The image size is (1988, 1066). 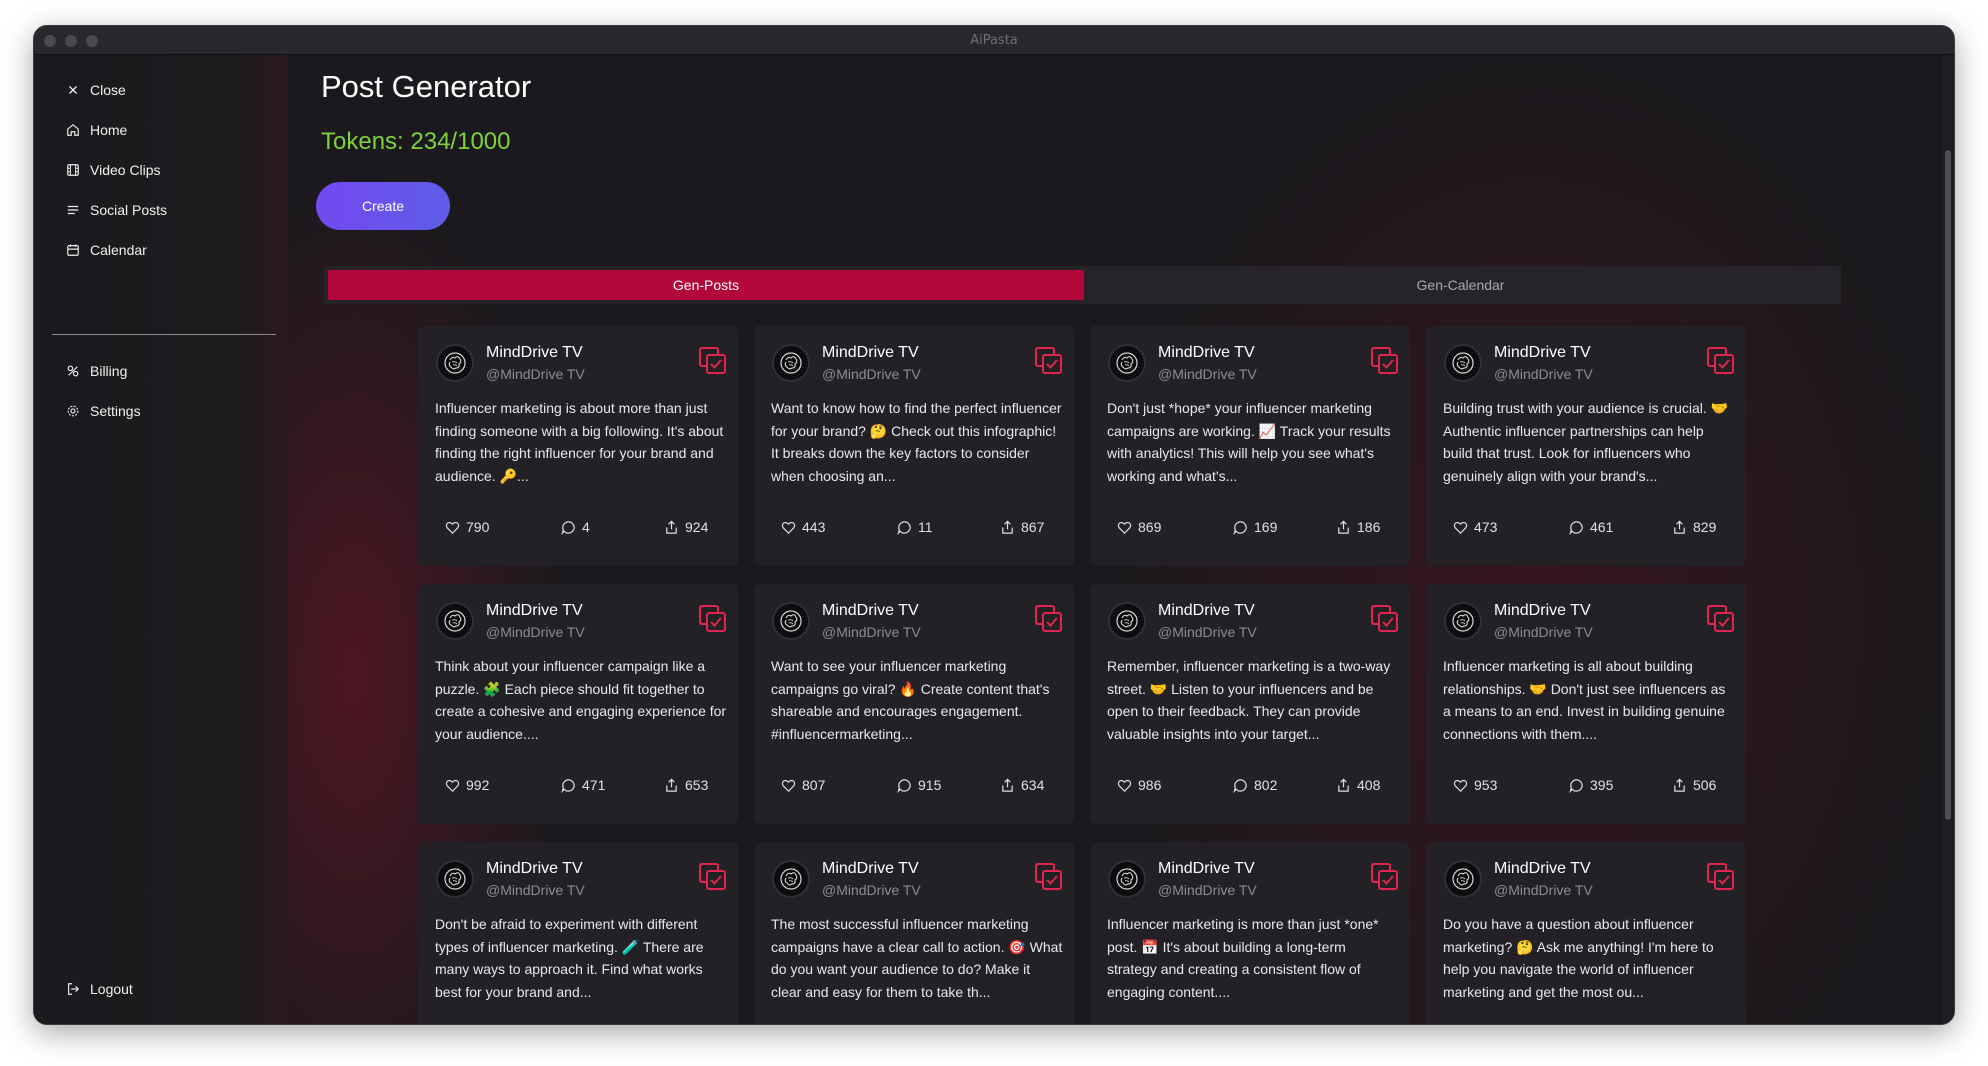 I want to click on likes-stat: 869, so click(x=1139, y=527).